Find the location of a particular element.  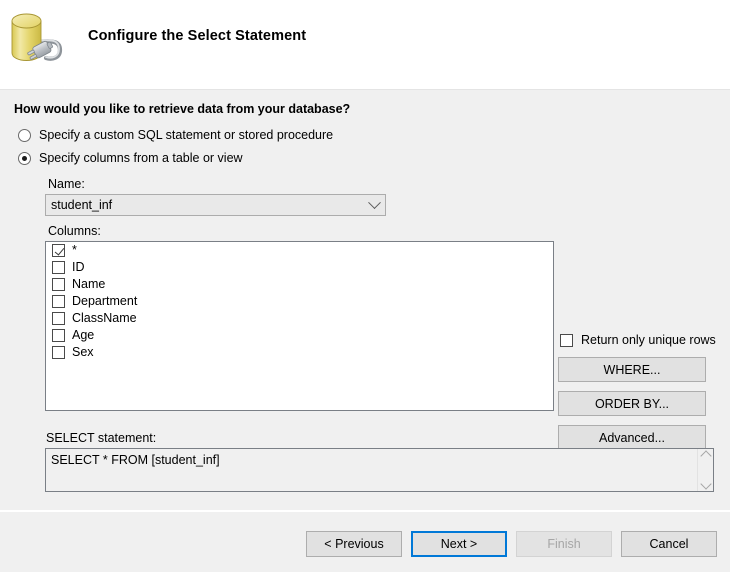

checkbox-column-department is located at coordinates (58, 301).